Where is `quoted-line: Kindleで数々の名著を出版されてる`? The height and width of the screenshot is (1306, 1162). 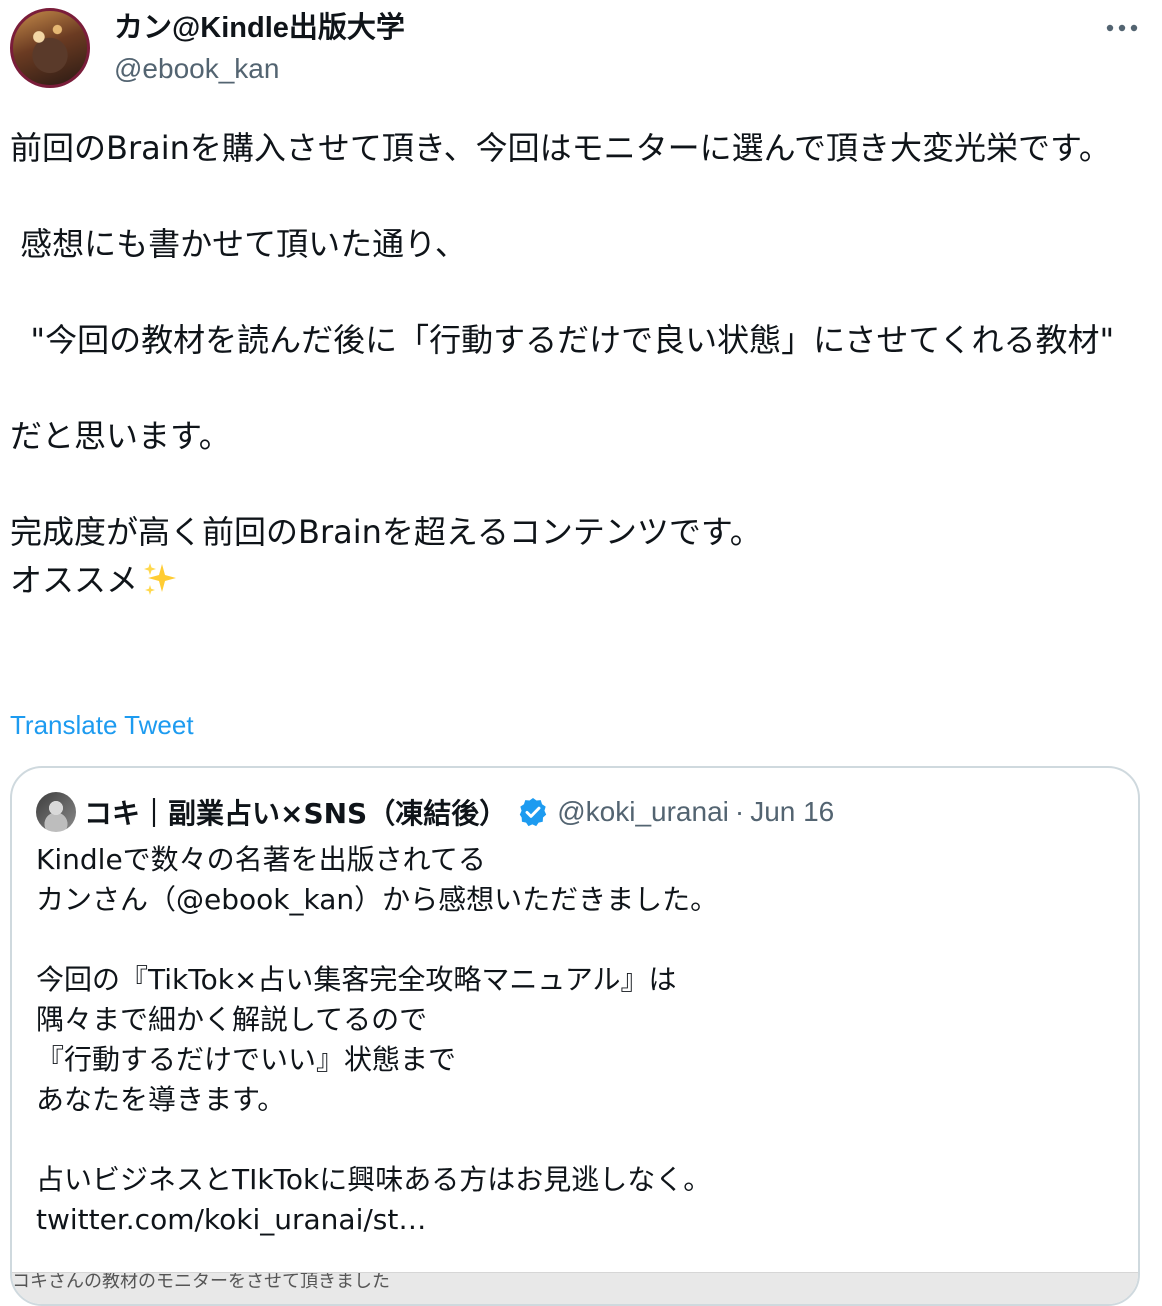
quoted-line: Kindleで数々の名著を出版されてる is located at coordinates (261, 859).